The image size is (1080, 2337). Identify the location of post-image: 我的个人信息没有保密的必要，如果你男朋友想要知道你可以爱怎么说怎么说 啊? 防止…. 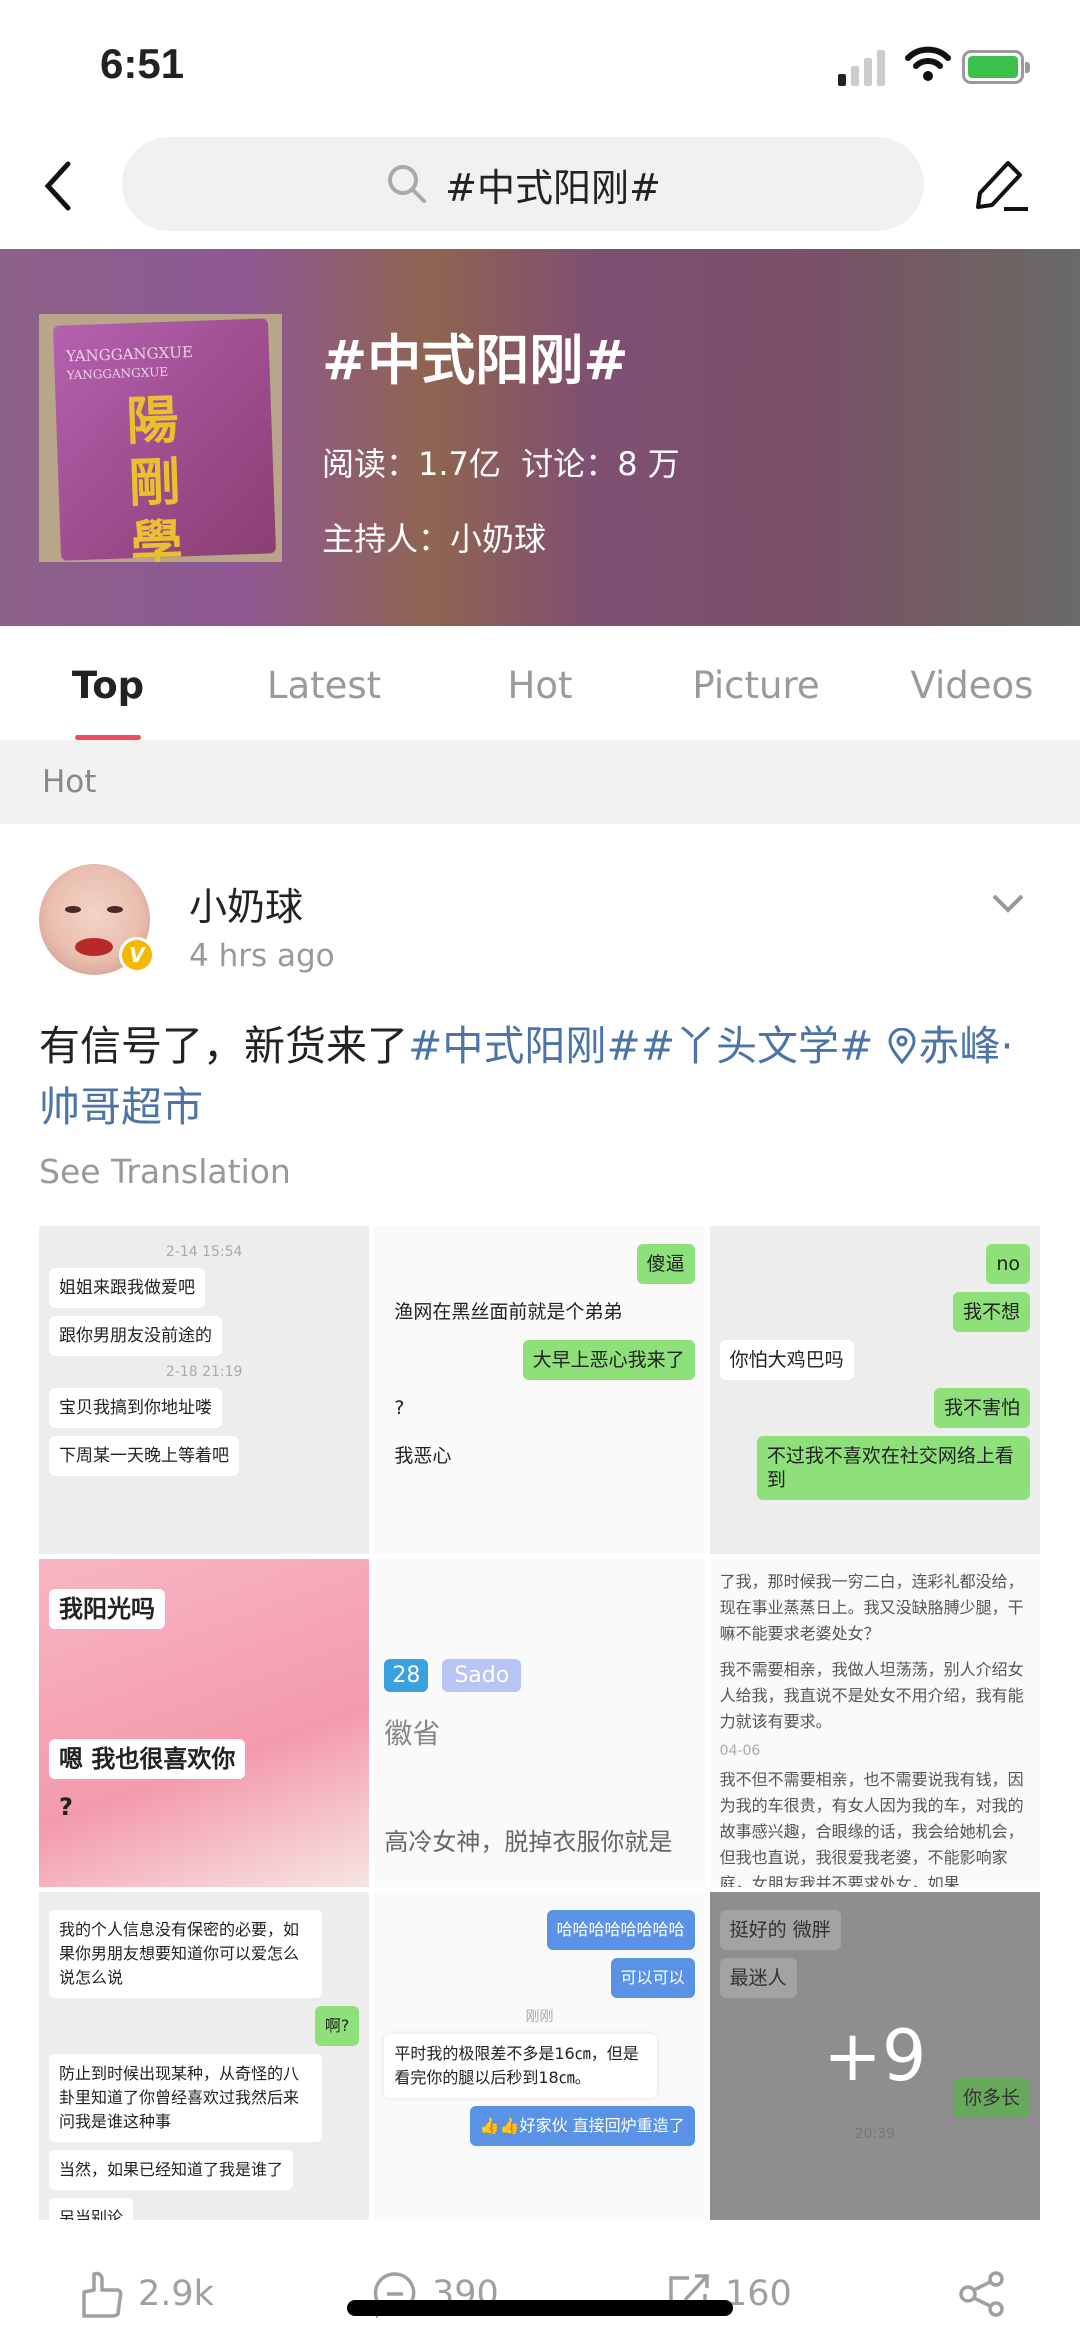
(204, 2056).